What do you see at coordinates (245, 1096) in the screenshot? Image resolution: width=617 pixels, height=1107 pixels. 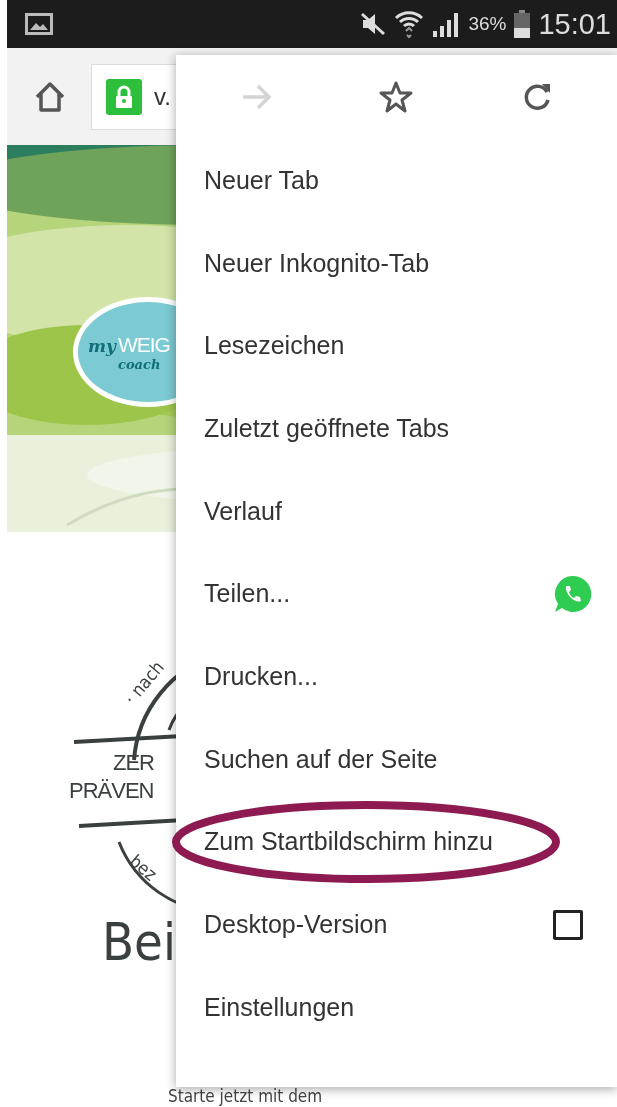 I see `page-subheading: Starte jetzt mit dem` at bounding box center [245, 1096].